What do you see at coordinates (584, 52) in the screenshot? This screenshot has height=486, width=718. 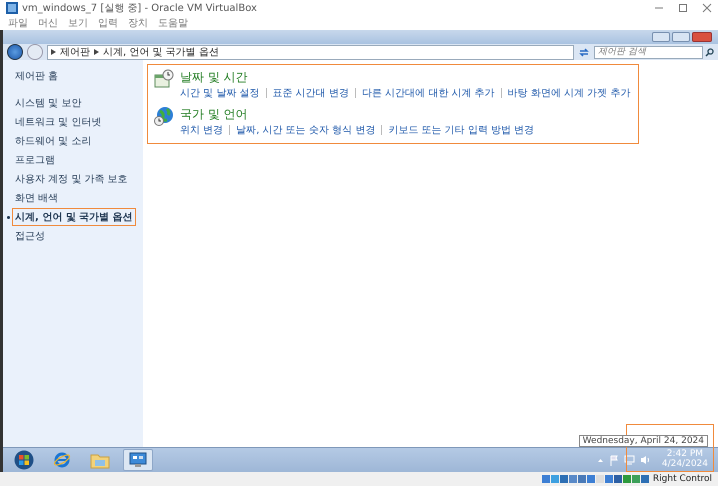 I see `refresh-icon` at bounding box center [584, 52].